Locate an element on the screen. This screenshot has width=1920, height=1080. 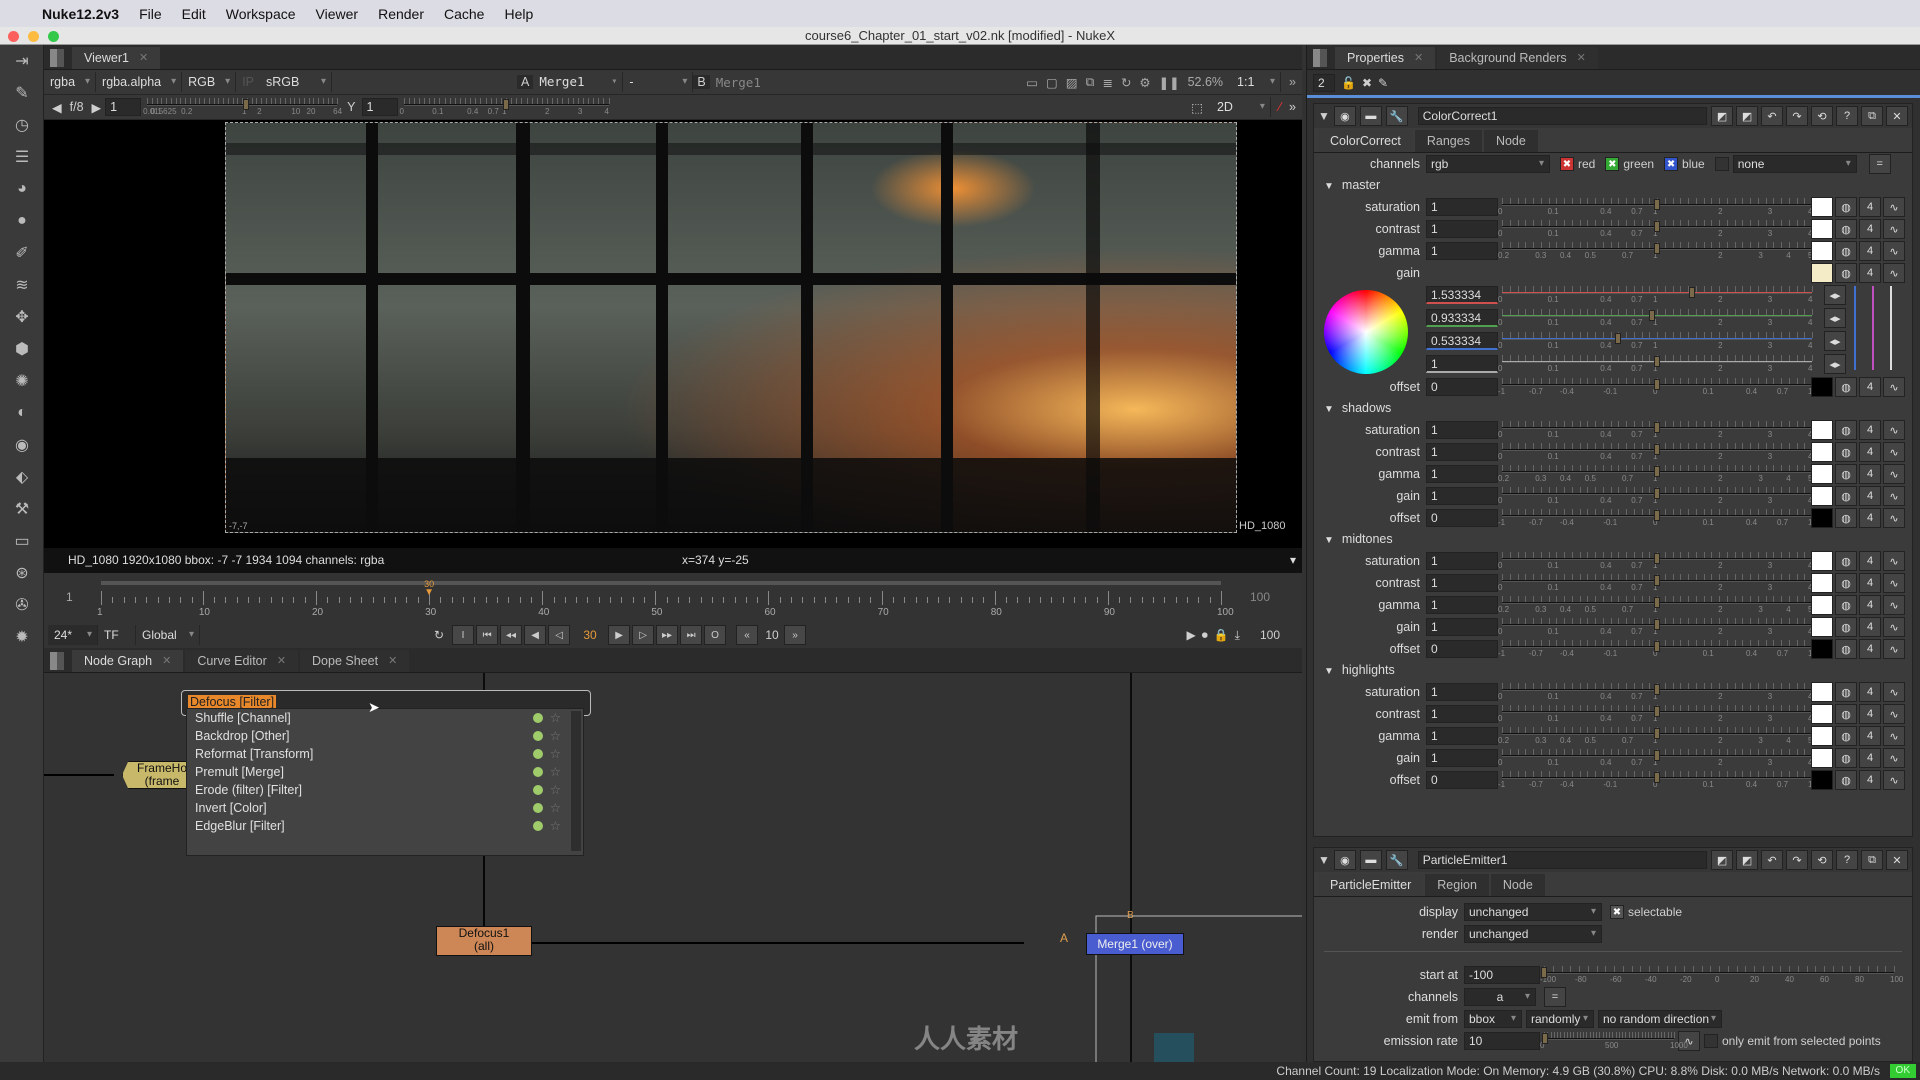
gain-channel-field: 0.533334 is located at coordinates (1462, 341).